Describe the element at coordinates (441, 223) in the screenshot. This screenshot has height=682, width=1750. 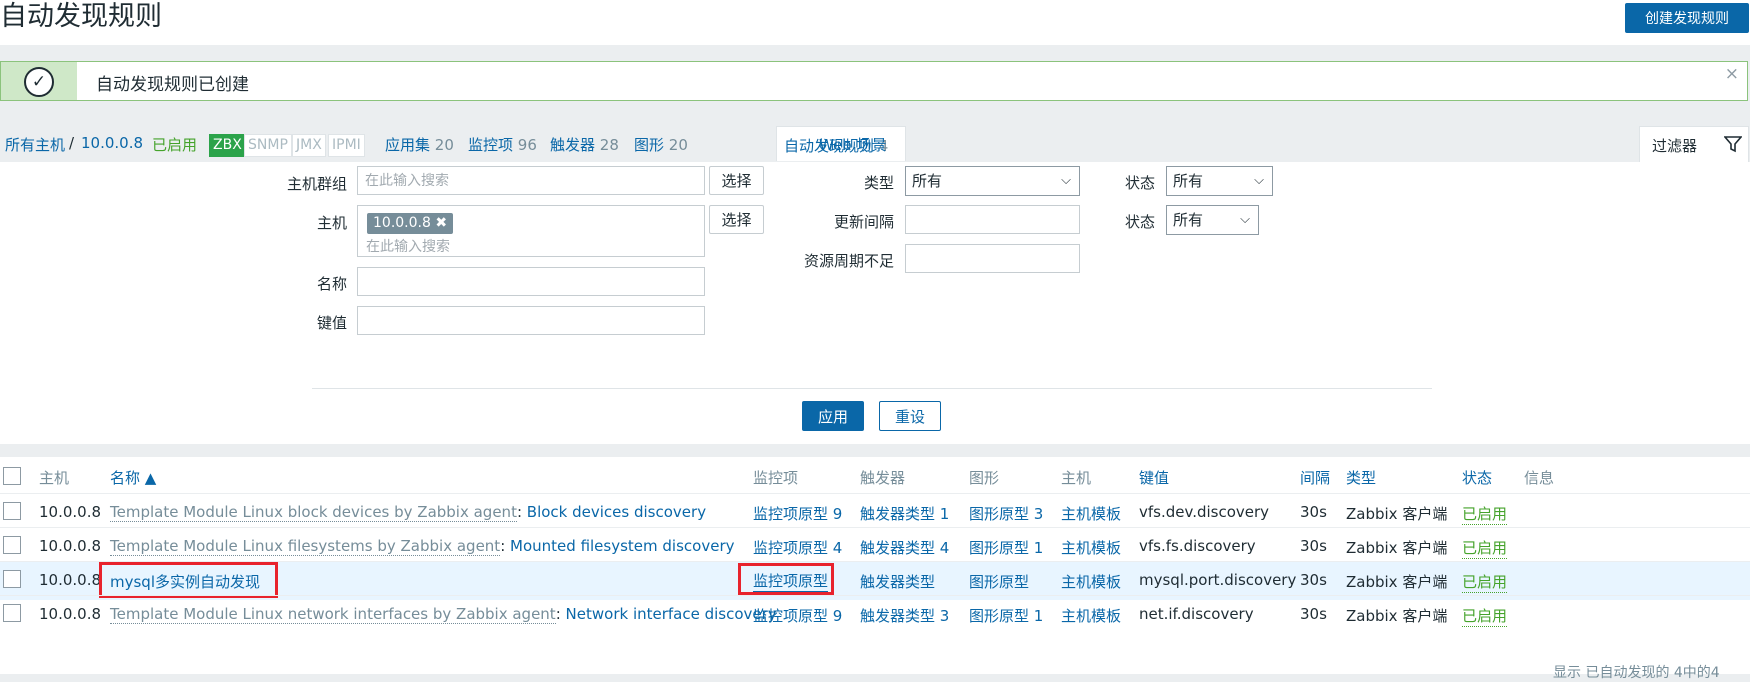
I see `remove-chip-icon: ✖` at that location.